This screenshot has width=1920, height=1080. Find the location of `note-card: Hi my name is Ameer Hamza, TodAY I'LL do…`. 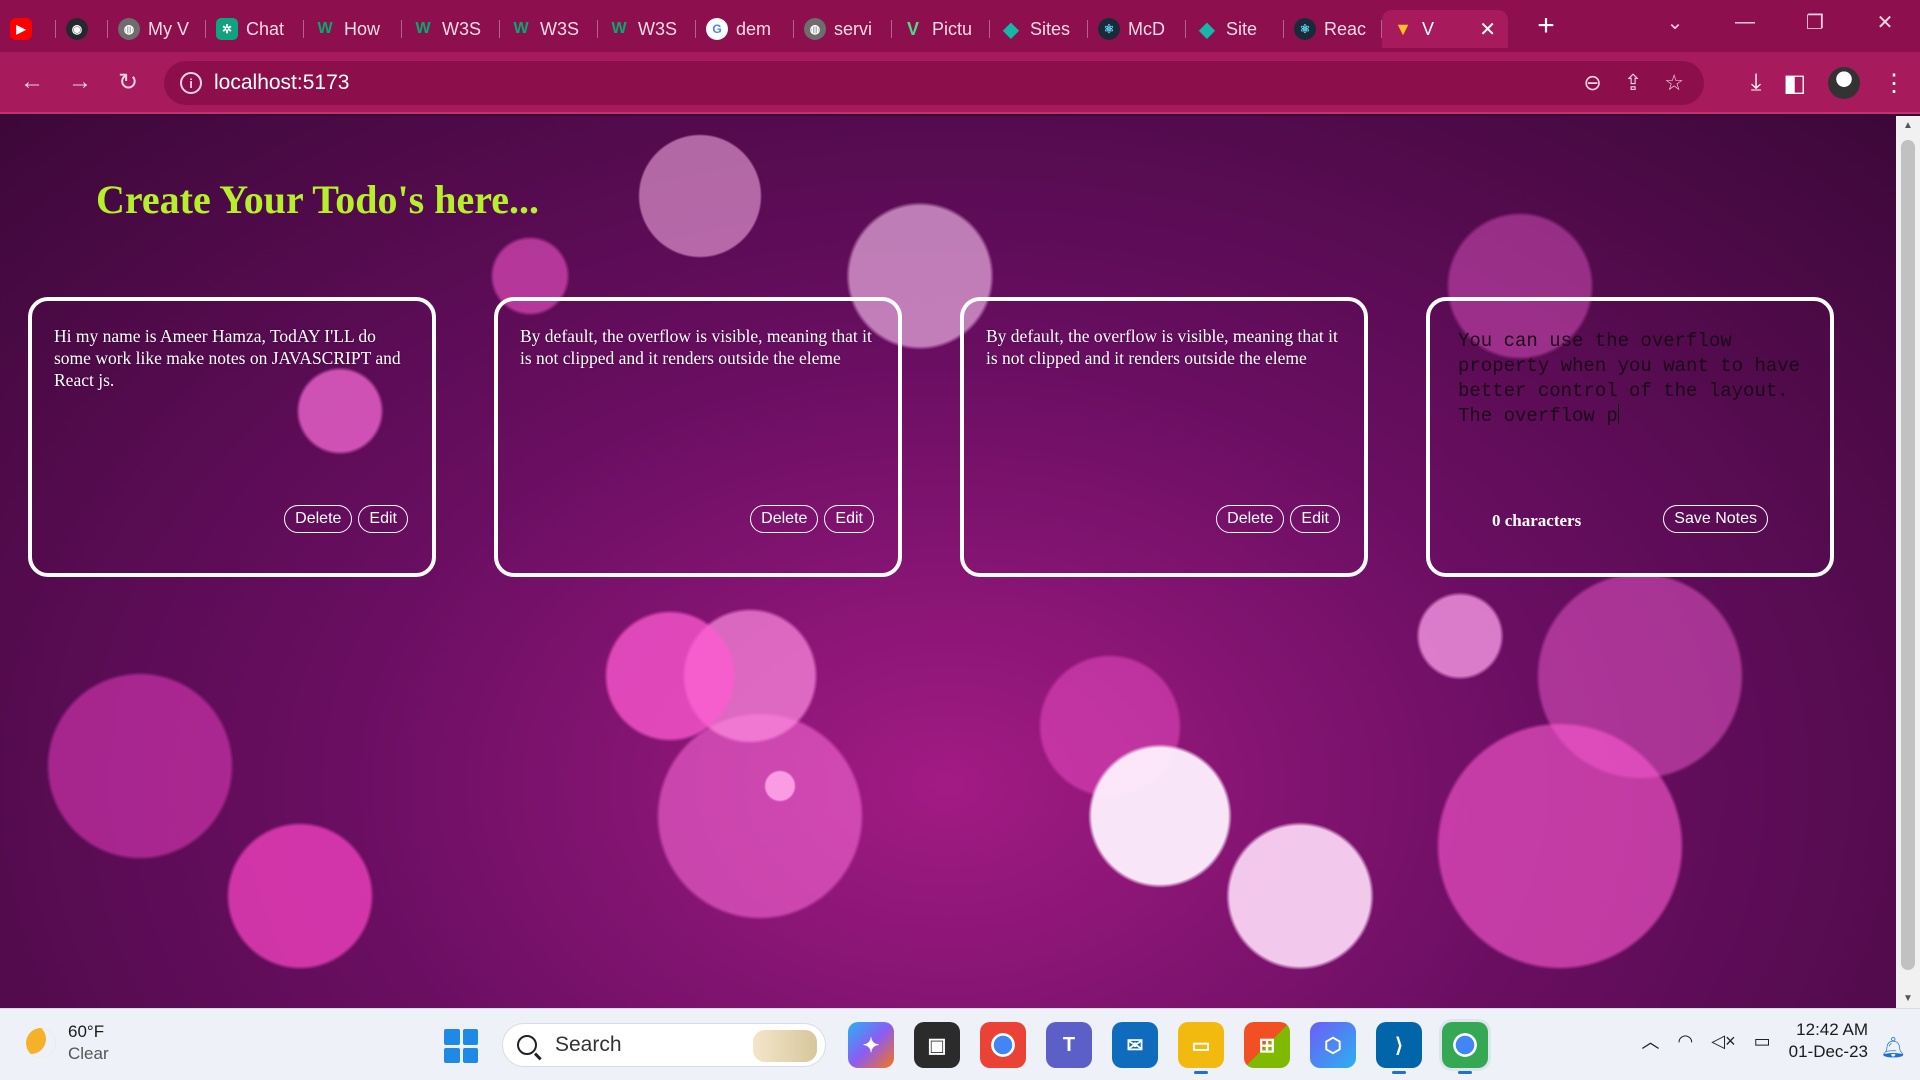

note-card: Hi my name is Ameer Hamza, TodAY I'LL do… is located at coordinates (232, 437).